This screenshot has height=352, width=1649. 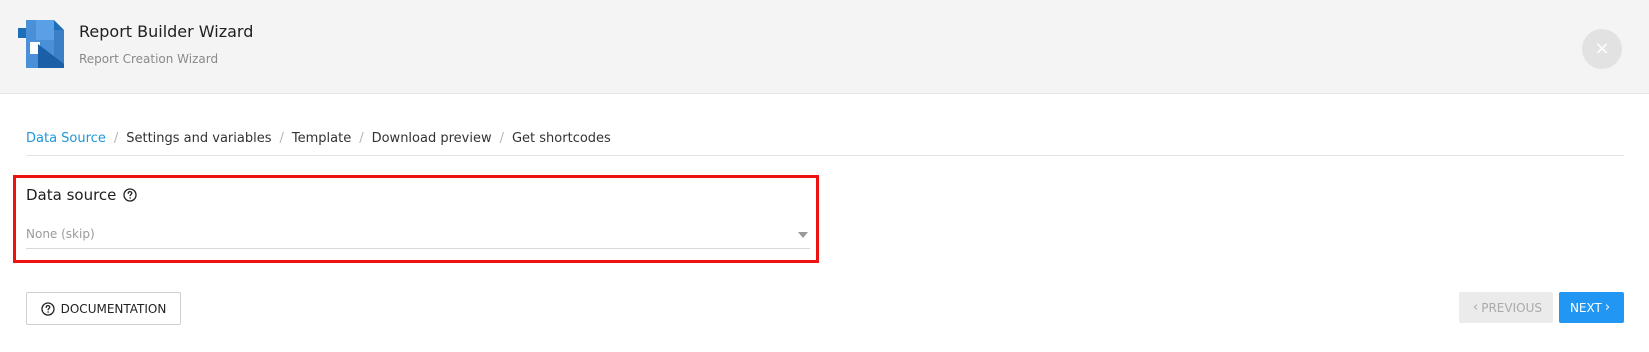 I want to click on step-download-preview: Download preview, so click(x=432, y=138).